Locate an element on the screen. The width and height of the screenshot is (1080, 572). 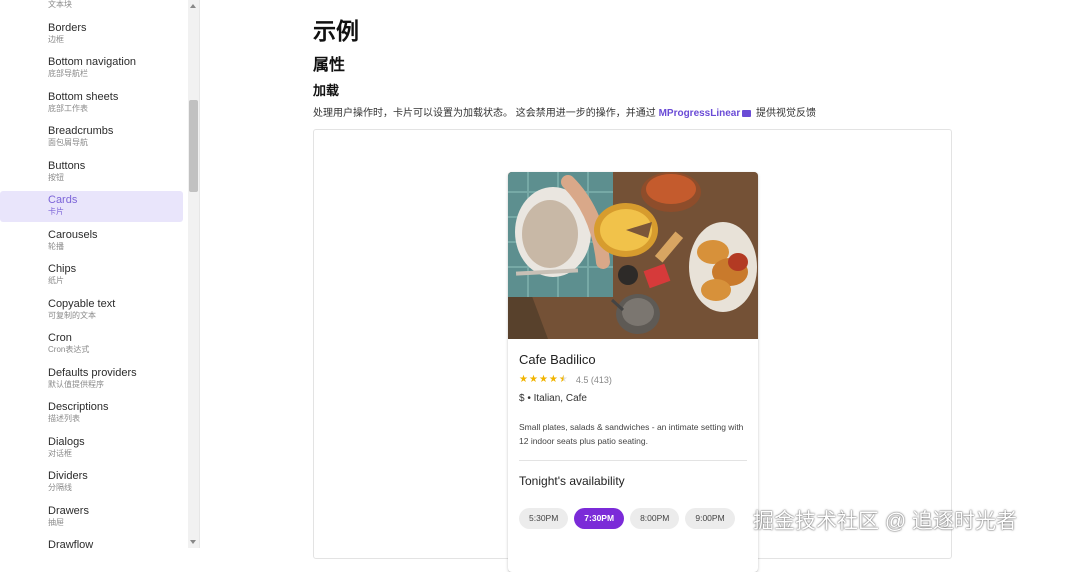
sidebar-item-sublabel: 分隔线 is located at coordinates (60, 487).